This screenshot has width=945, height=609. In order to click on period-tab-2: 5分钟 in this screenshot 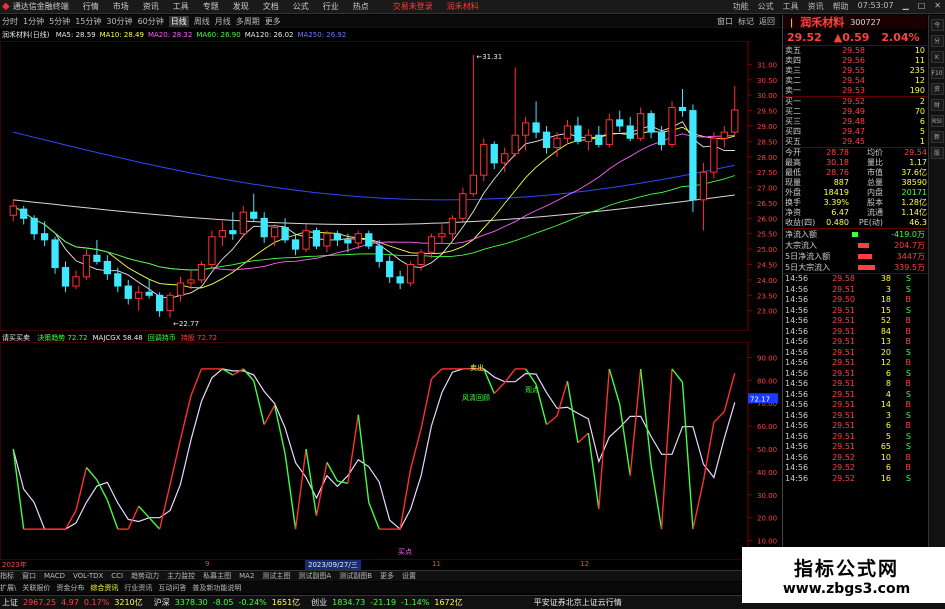, I will do `click(59, 21)`.